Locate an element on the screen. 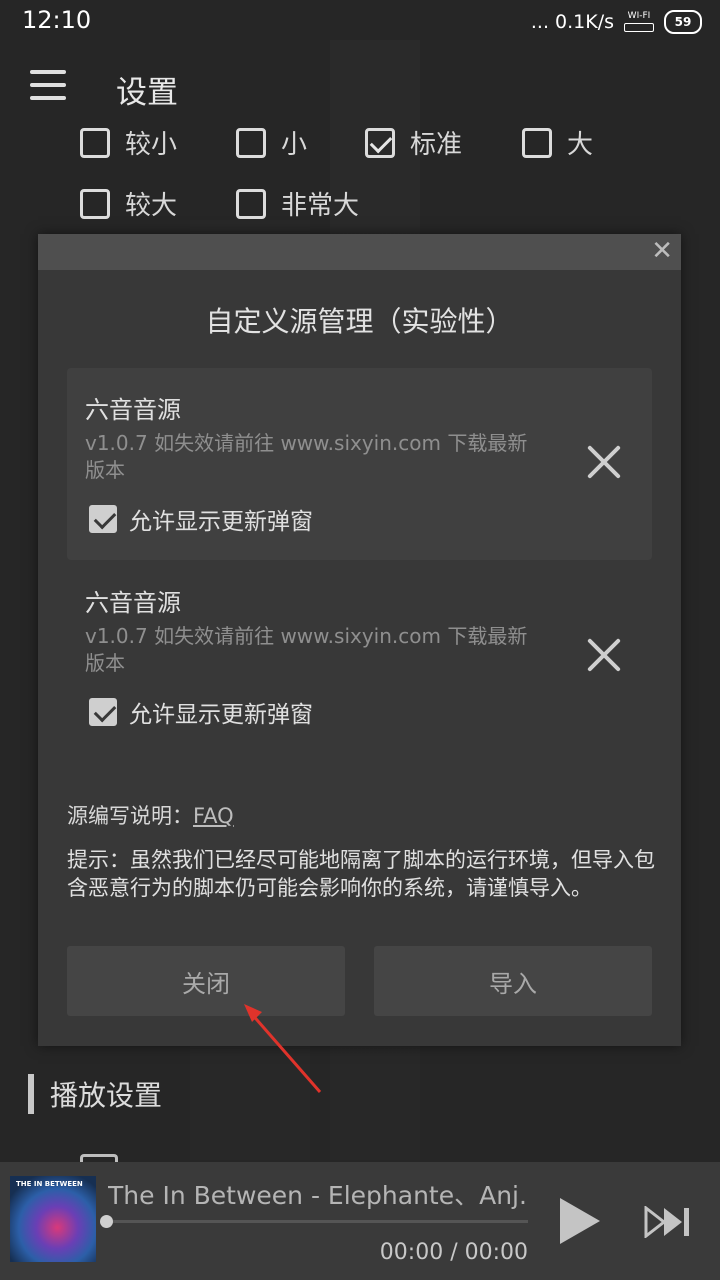 The width and height of the screenshot is (720, 1280). progress-bar is located at coordinates (314, 1221).